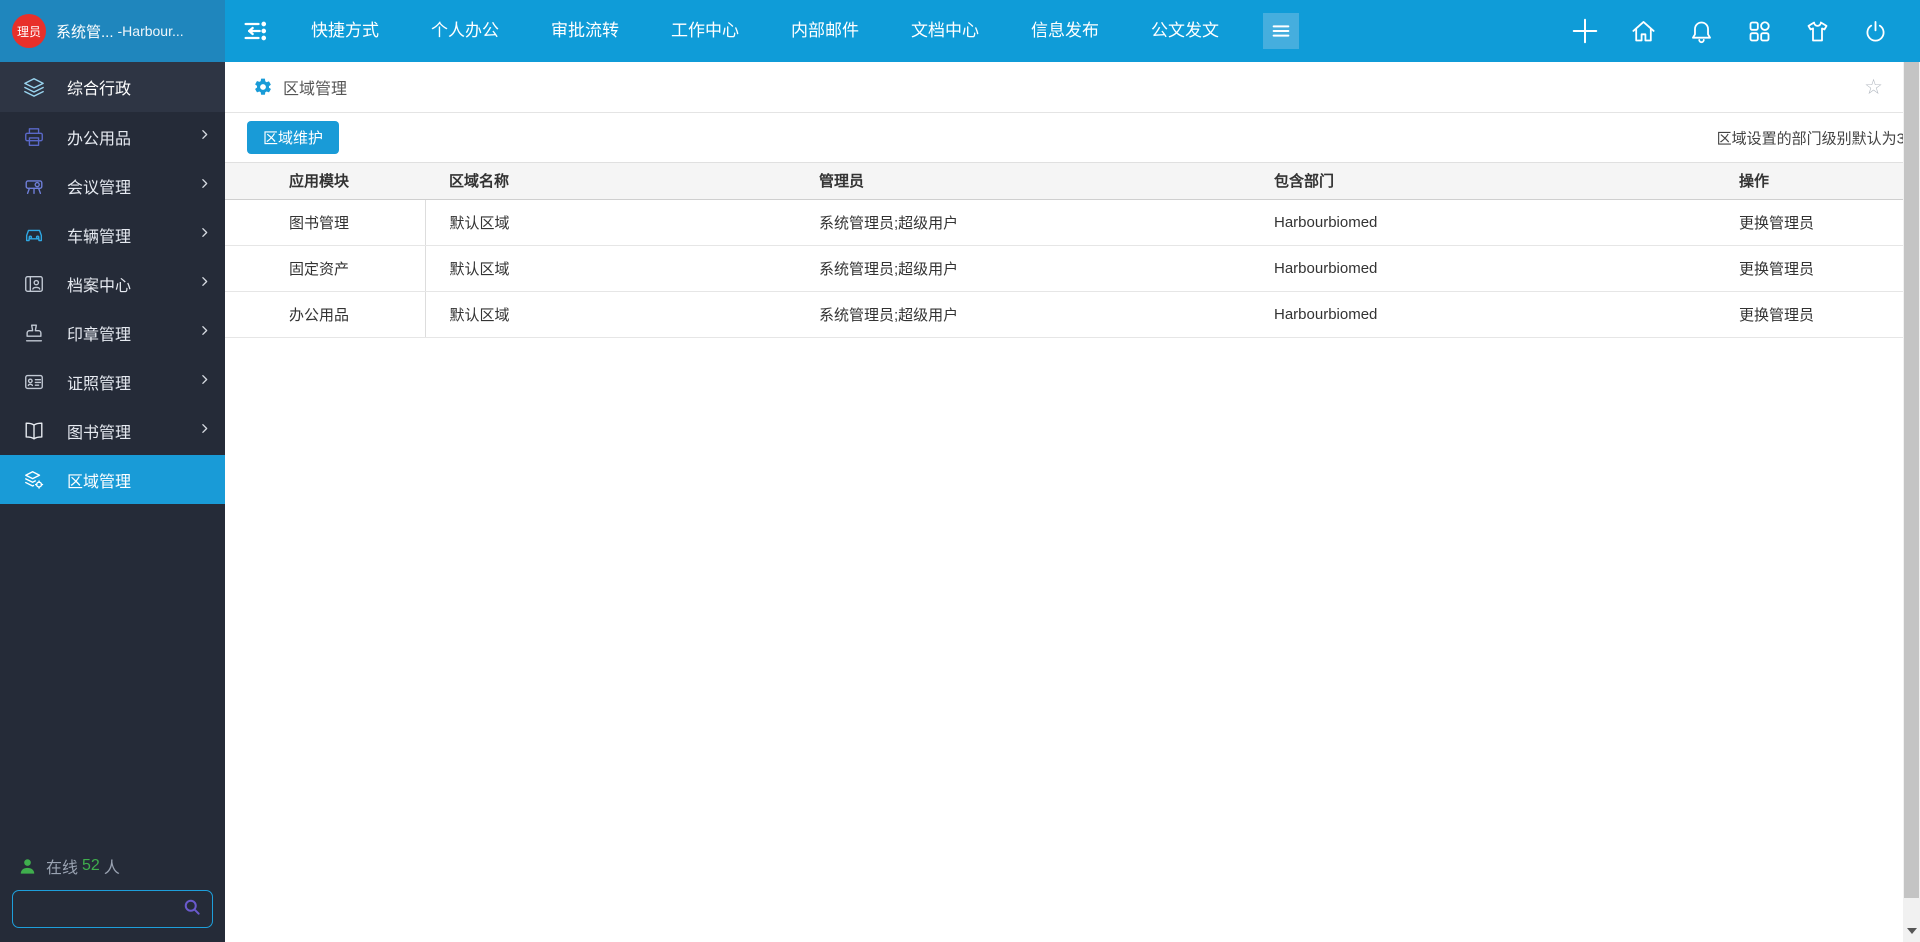 Image resolution: width=1920 pixels, height=942 pixels. What do you see at coordinates (99, 237) in the screenshot?
I see `sidebar-item-label: 车辆管理` at bounding box center [99, 237].